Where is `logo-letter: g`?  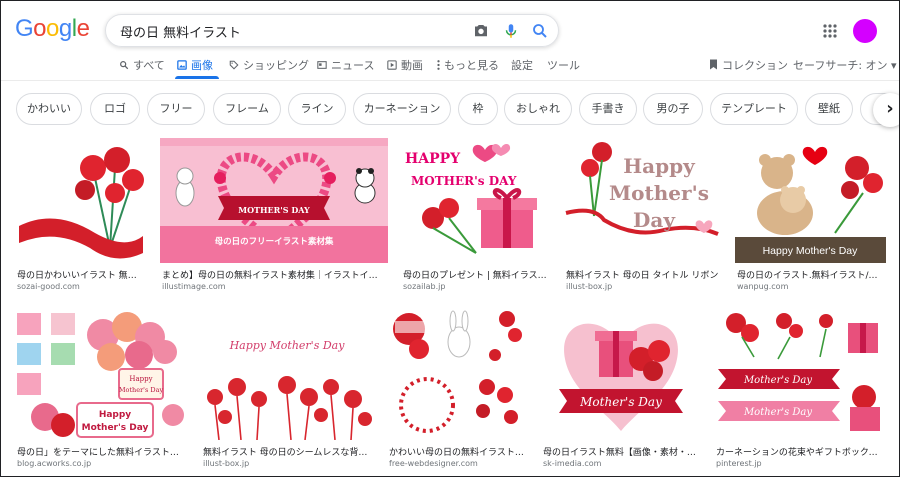
logo-letter: g is located at coordinates (65, 28).